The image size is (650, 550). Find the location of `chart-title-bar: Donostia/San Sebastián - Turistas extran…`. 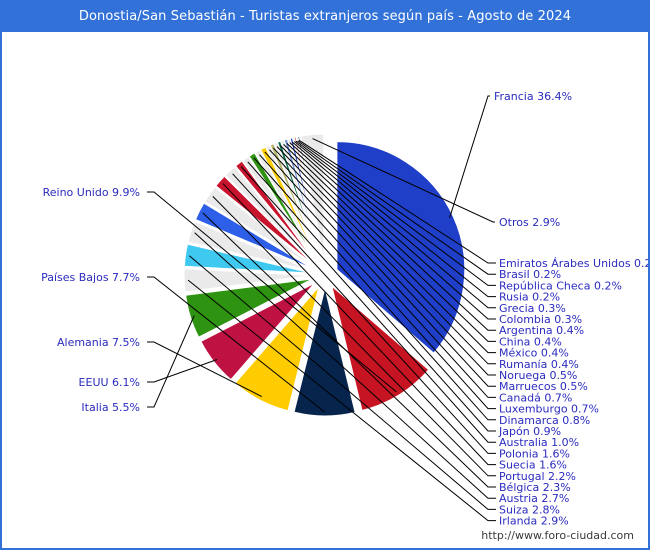

chart-title-bar: Donostia/San Sebastián - Turistas extran… is located at coordinates (325, 16).